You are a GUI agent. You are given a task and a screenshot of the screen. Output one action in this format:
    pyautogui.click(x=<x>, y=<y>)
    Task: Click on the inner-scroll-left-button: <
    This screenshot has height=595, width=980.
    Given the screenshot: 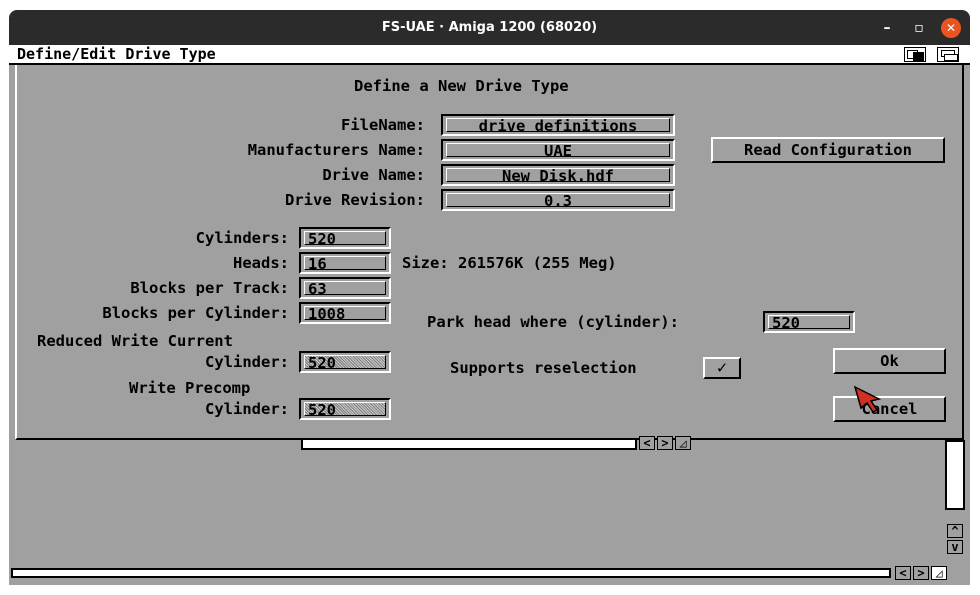 What is the action you would take?
    pyautogui.click(x=647, y=443)
    